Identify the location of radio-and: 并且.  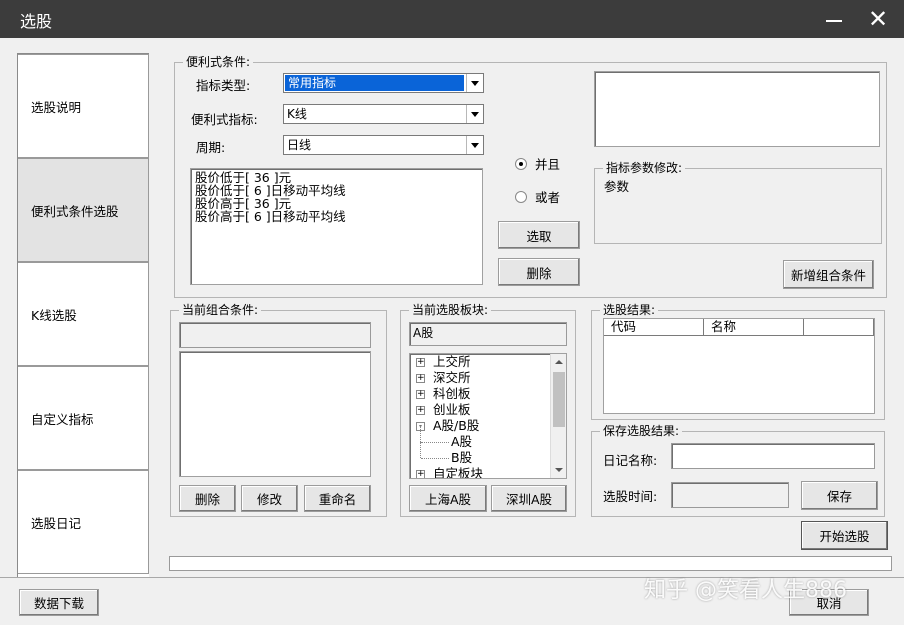
(537, 163).